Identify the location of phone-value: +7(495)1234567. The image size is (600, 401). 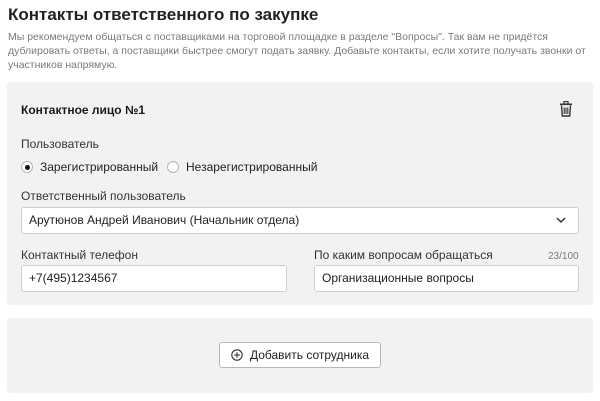
(73, 278).